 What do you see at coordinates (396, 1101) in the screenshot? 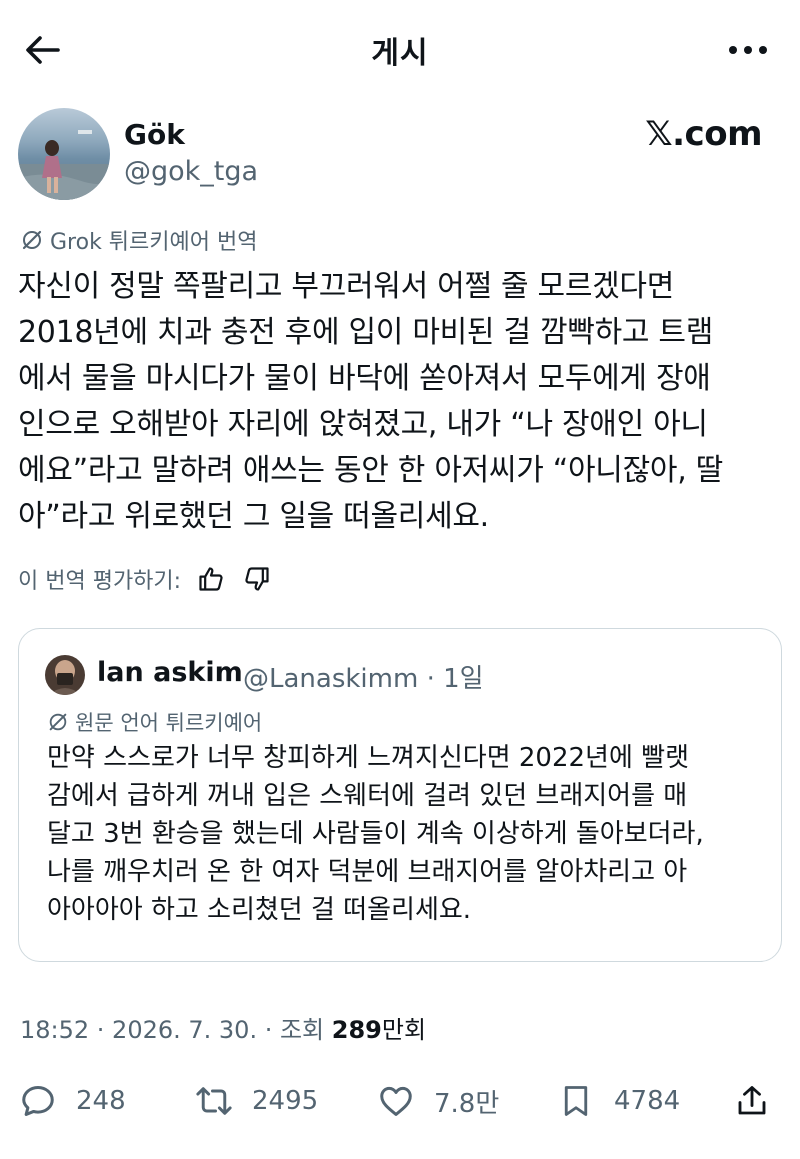
I see `heart-icon` at bounding box center [396, 1101].